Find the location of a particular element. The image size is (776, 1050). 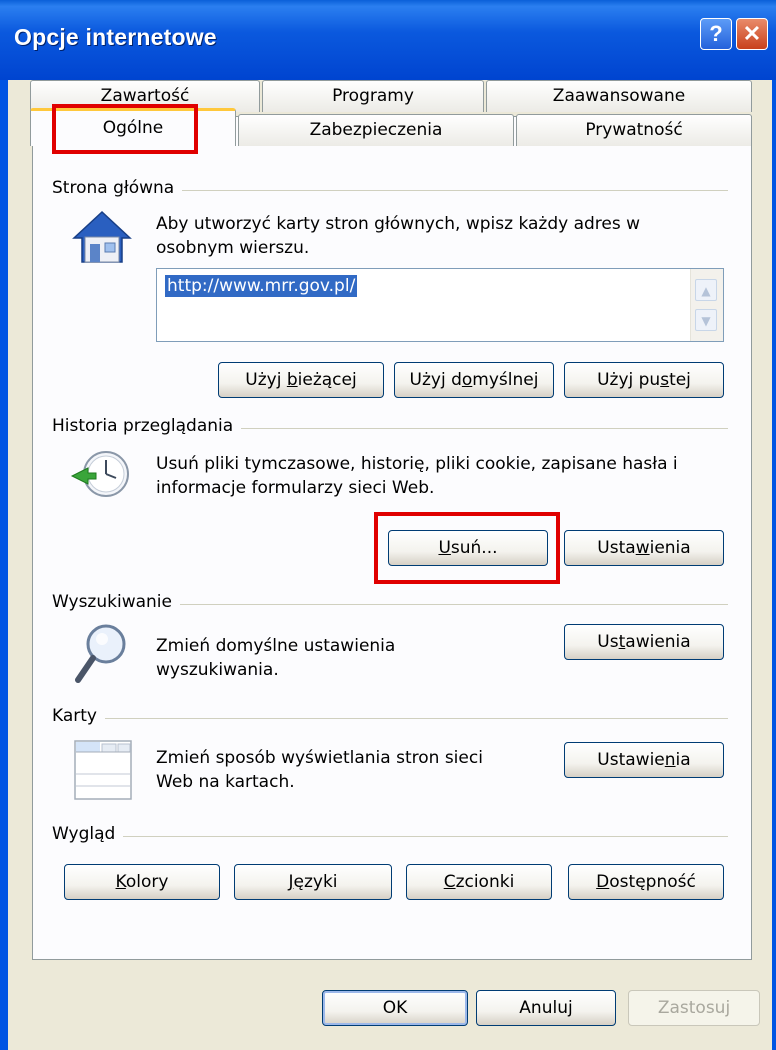

languages-button: Języki is located at coordinates (313, 882).